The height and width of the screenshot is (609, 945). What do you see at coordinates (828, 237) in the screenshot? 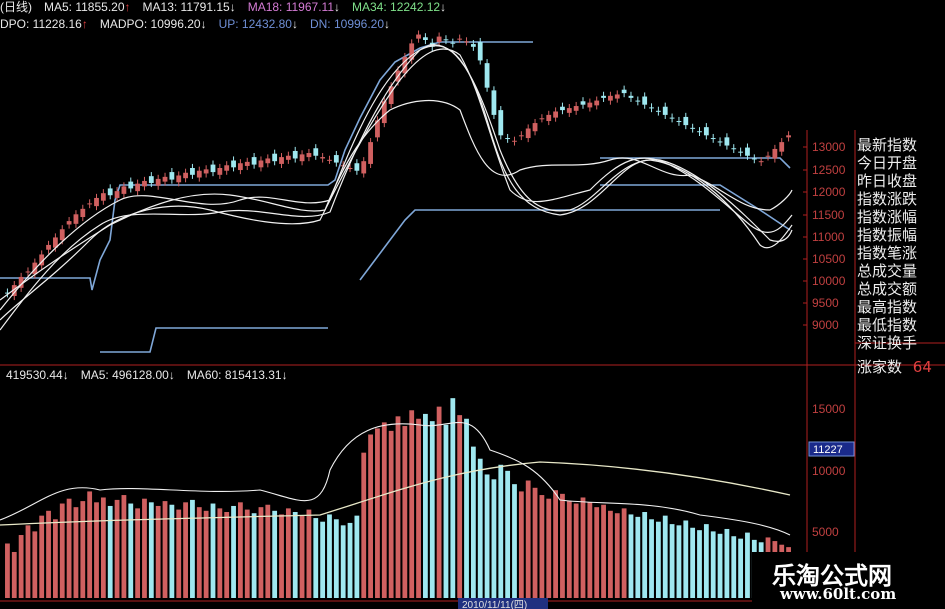
I see `price-tick-label: 11000` at bounding box center [828, 237].